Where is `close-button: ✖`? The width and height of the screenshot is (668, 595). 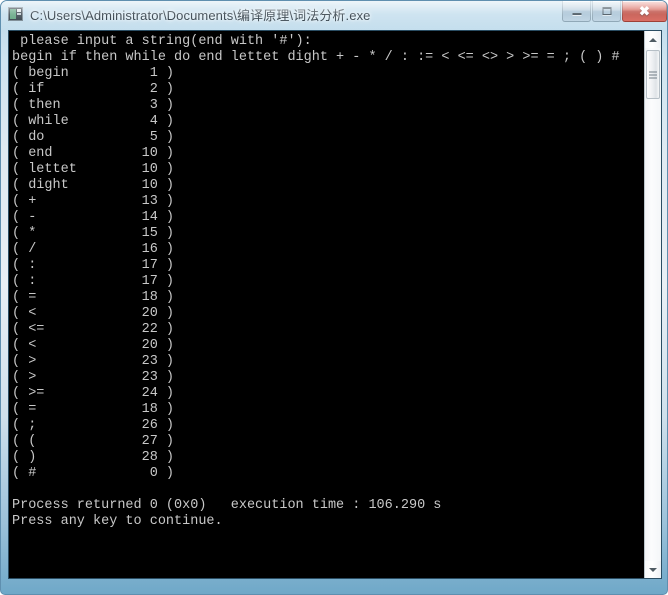 close-button: ✖ is located at coordinates (644, 11).